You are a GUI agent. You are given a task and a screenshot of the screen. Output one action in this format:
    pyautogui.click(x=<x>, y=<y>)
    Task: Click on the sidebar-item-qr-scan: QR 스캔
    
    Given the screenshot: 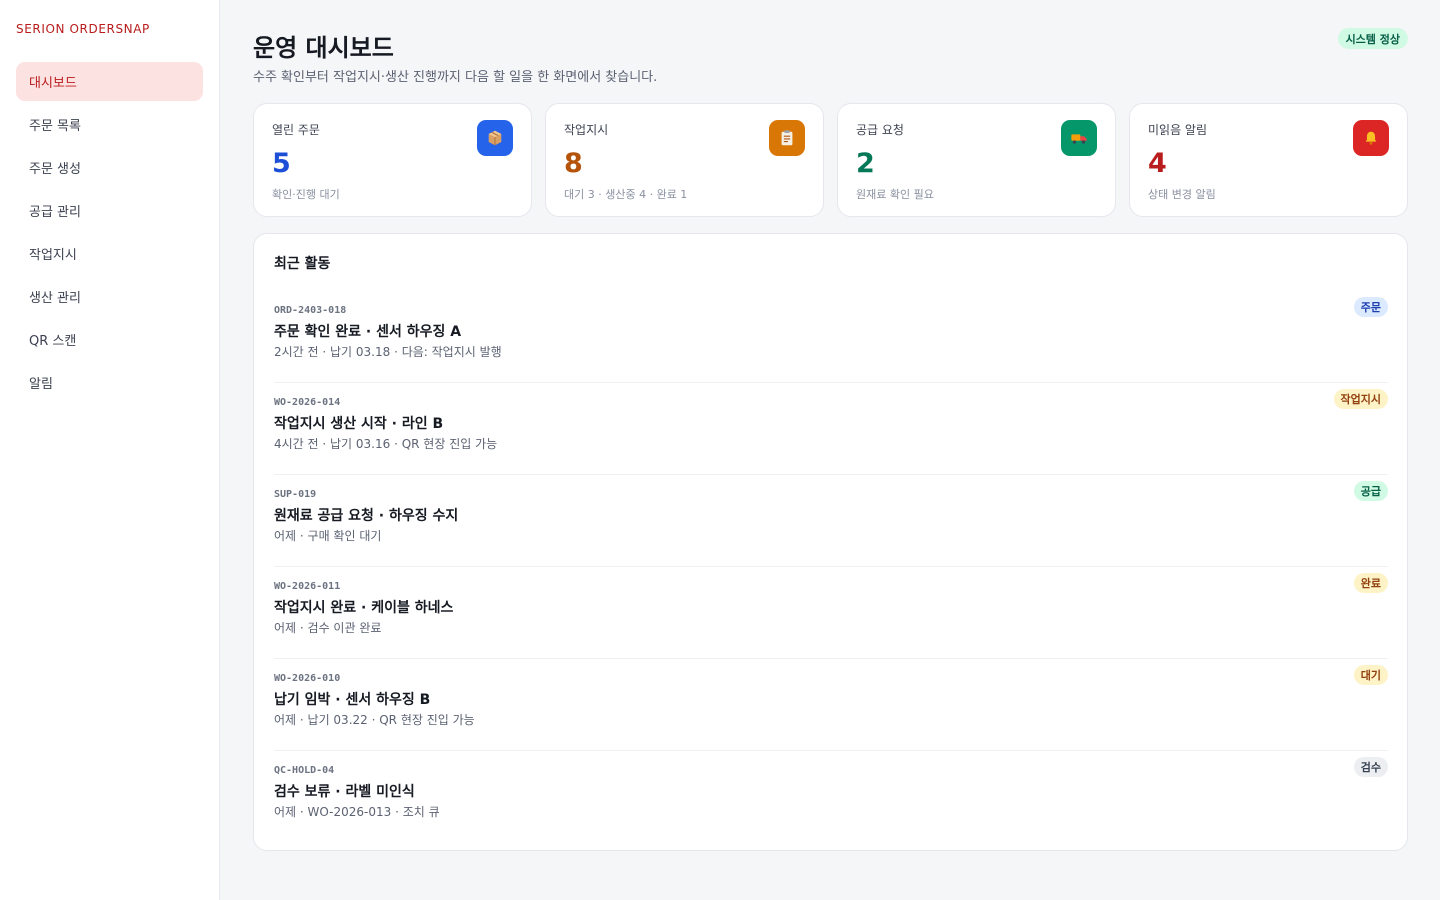 What is the action you would take?
    pyautogui.click(x=109, y=339)
    